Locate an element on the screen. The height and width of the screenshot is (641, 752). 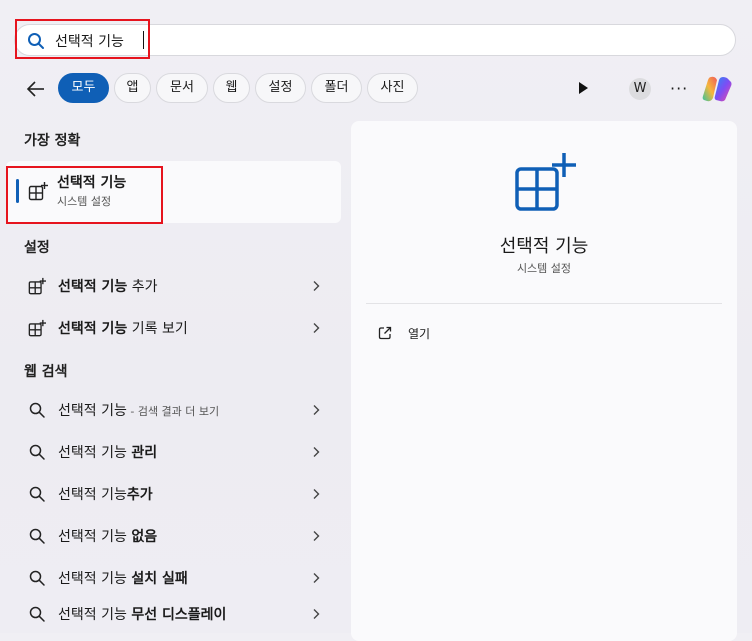
filter-chip-web: 웹 is located at coordinates (231, 88).